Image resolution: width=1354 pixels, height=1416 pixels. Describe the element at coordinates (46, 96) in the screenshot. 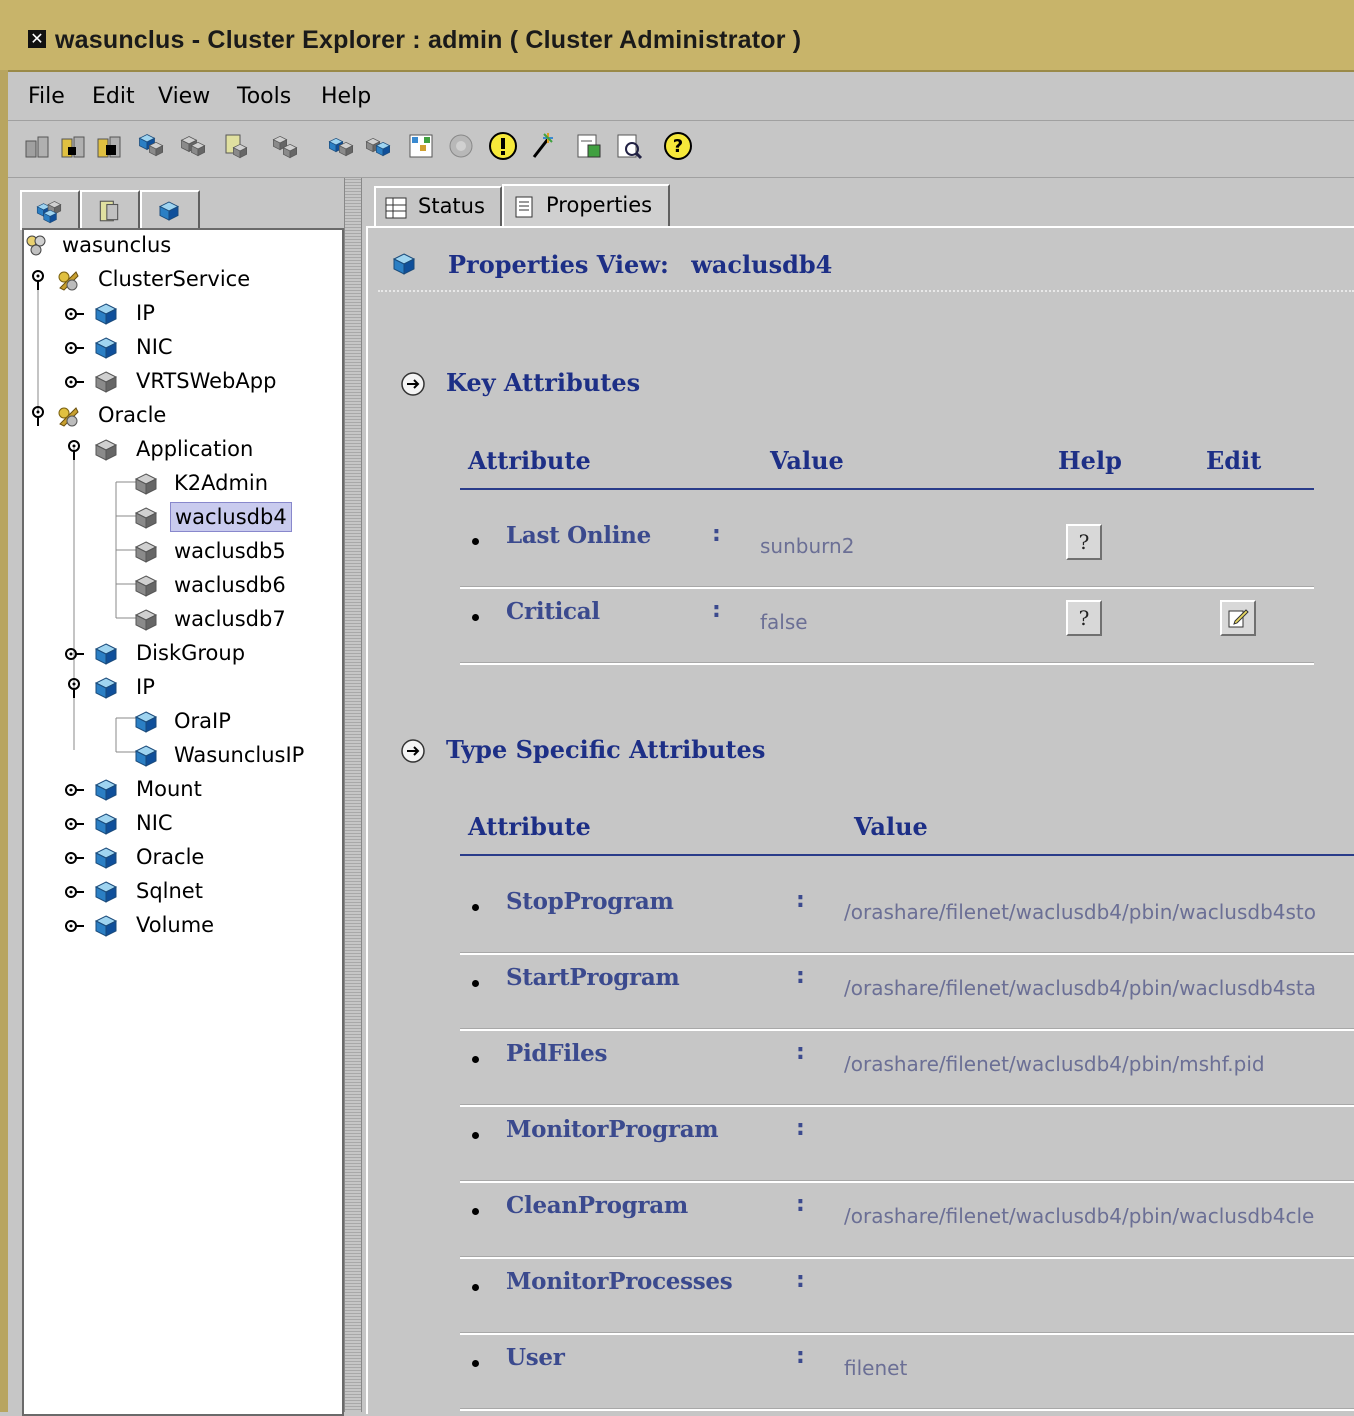

I see `menu-file: File` at that location.